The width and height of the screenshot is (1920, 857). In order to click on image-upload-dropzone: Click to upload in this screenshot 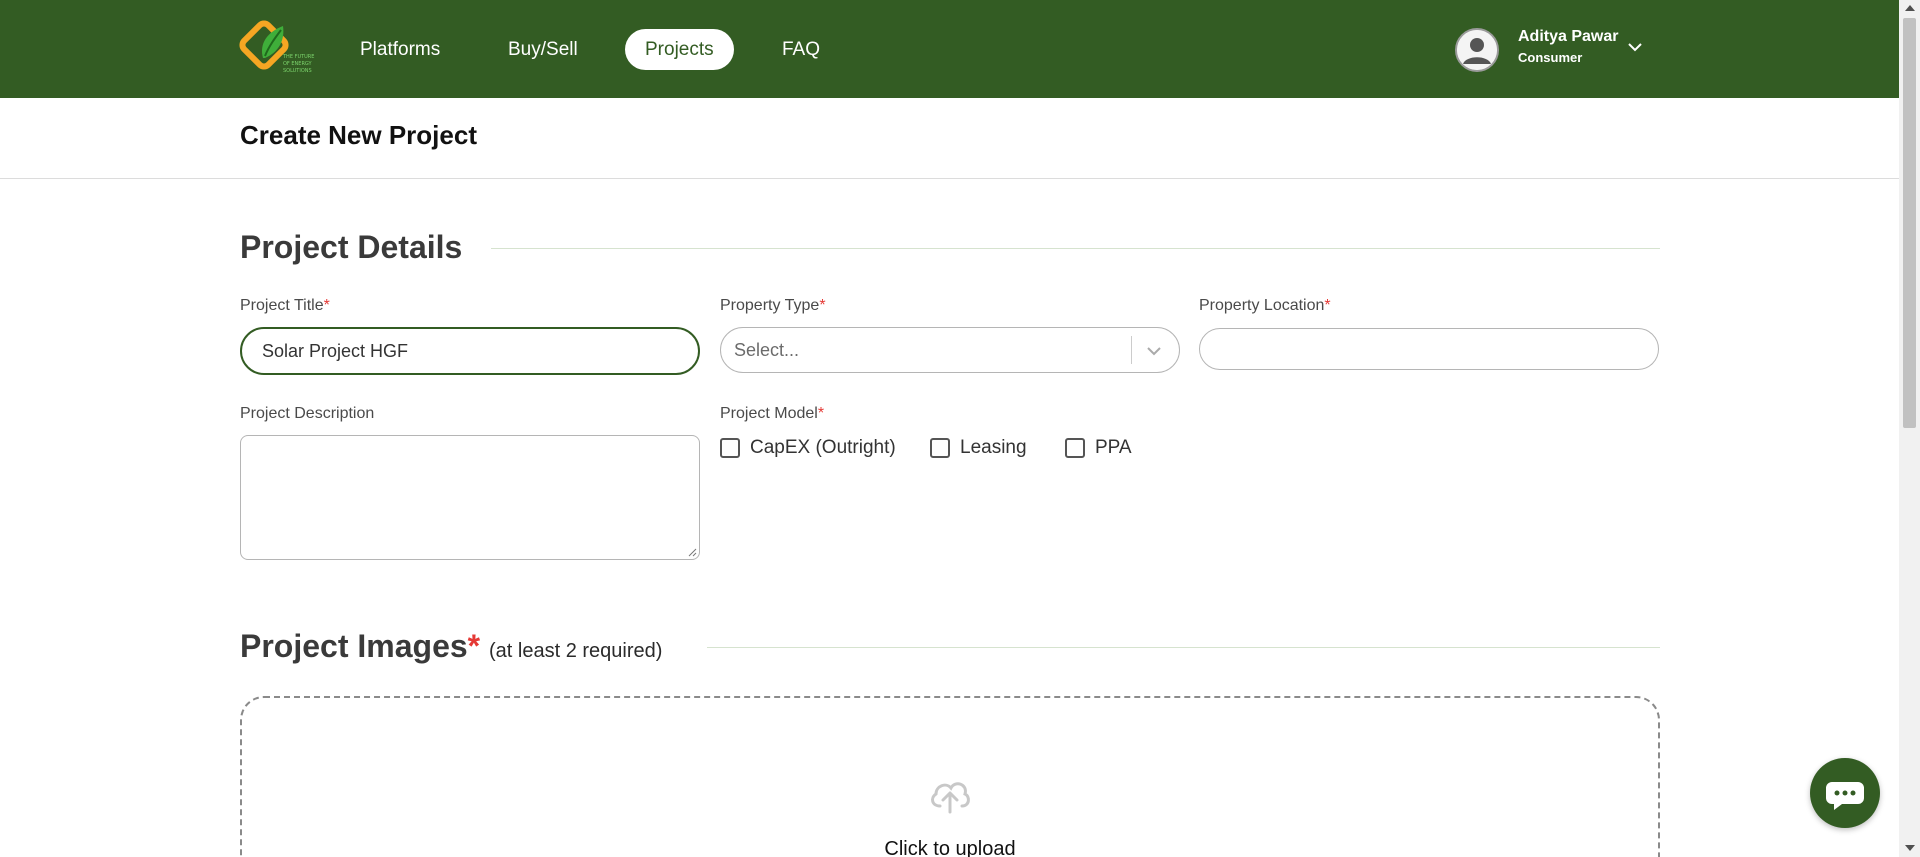, I will do `click(950, 776)`.